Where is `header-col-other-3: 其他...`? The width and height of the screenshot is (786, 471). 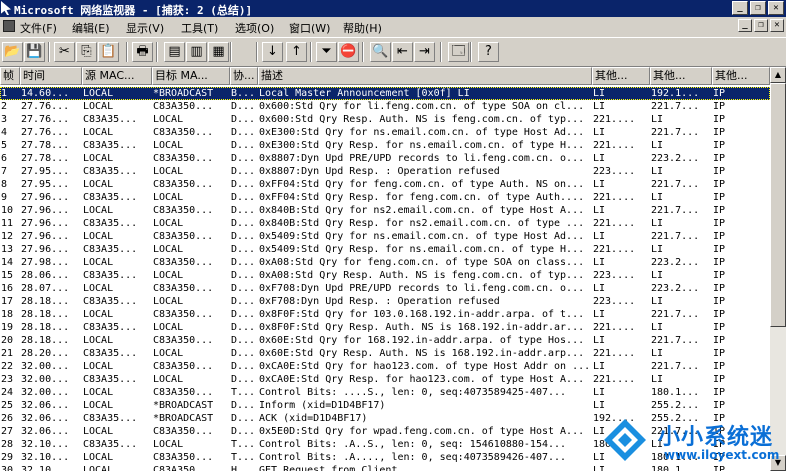 header-col-other-3: 其他... is located at coordinates (741, 76).